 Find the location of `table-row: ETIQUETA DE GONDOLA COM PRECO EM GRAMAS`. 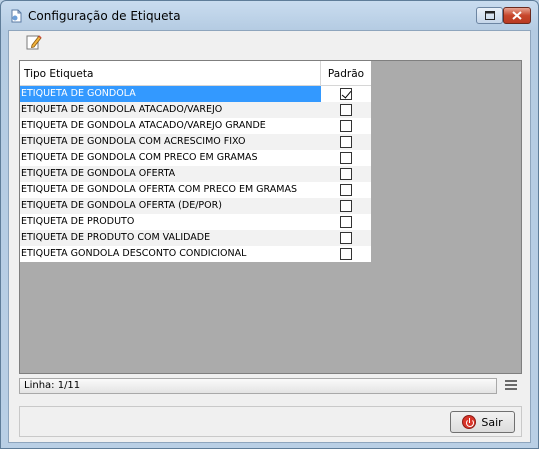

table-row: ETIQUETA DE GONDOLA COM PRECO EM GRAMAS is located at coordinates (195, 158).